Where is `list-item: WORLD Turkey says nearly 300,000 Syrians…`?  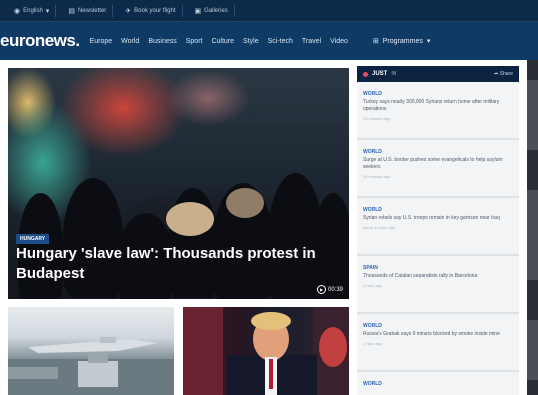
list-item: WORLD Turkey says nearly 300,000 Syrians… is located at coordinates (438, 111).